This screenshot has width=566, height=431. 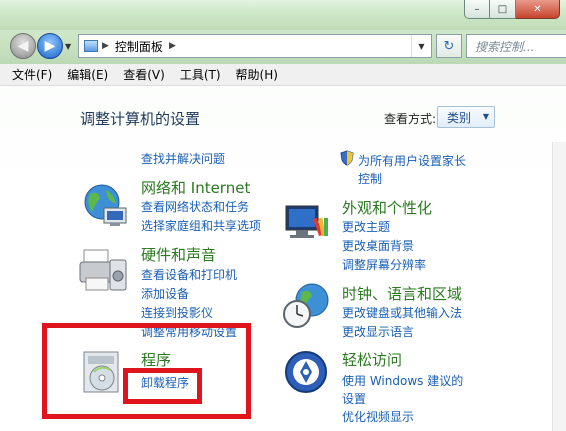 I want to click on link-change-theme: 更改主题, so click(x=366, y=226).